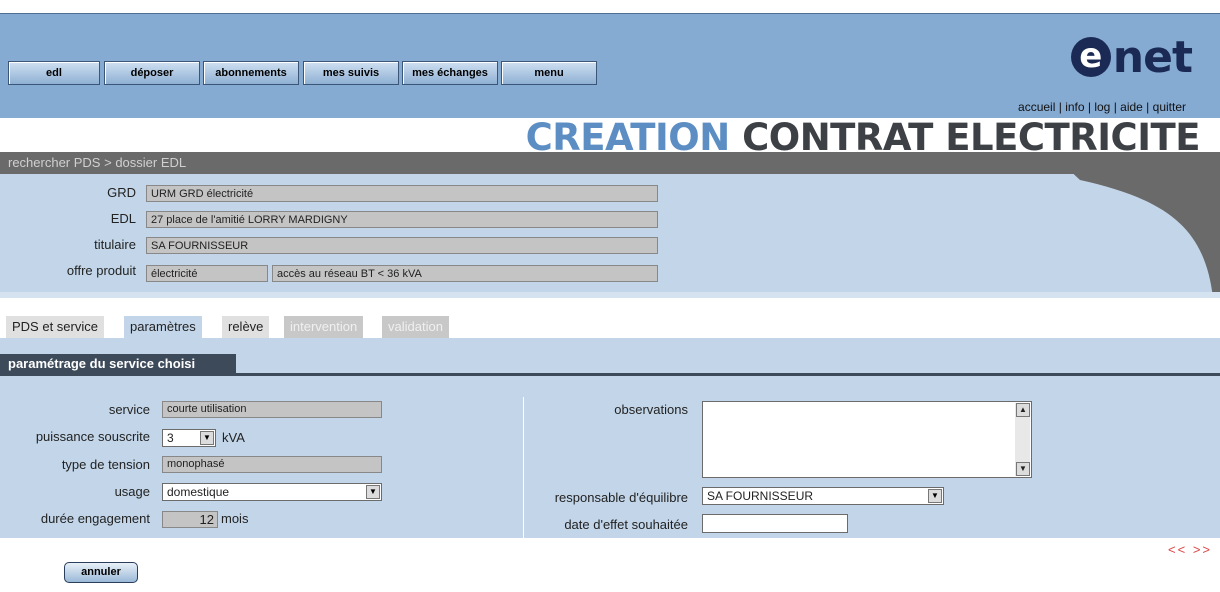  I want to click on dossier-panel-bottom, so click(610, 295).